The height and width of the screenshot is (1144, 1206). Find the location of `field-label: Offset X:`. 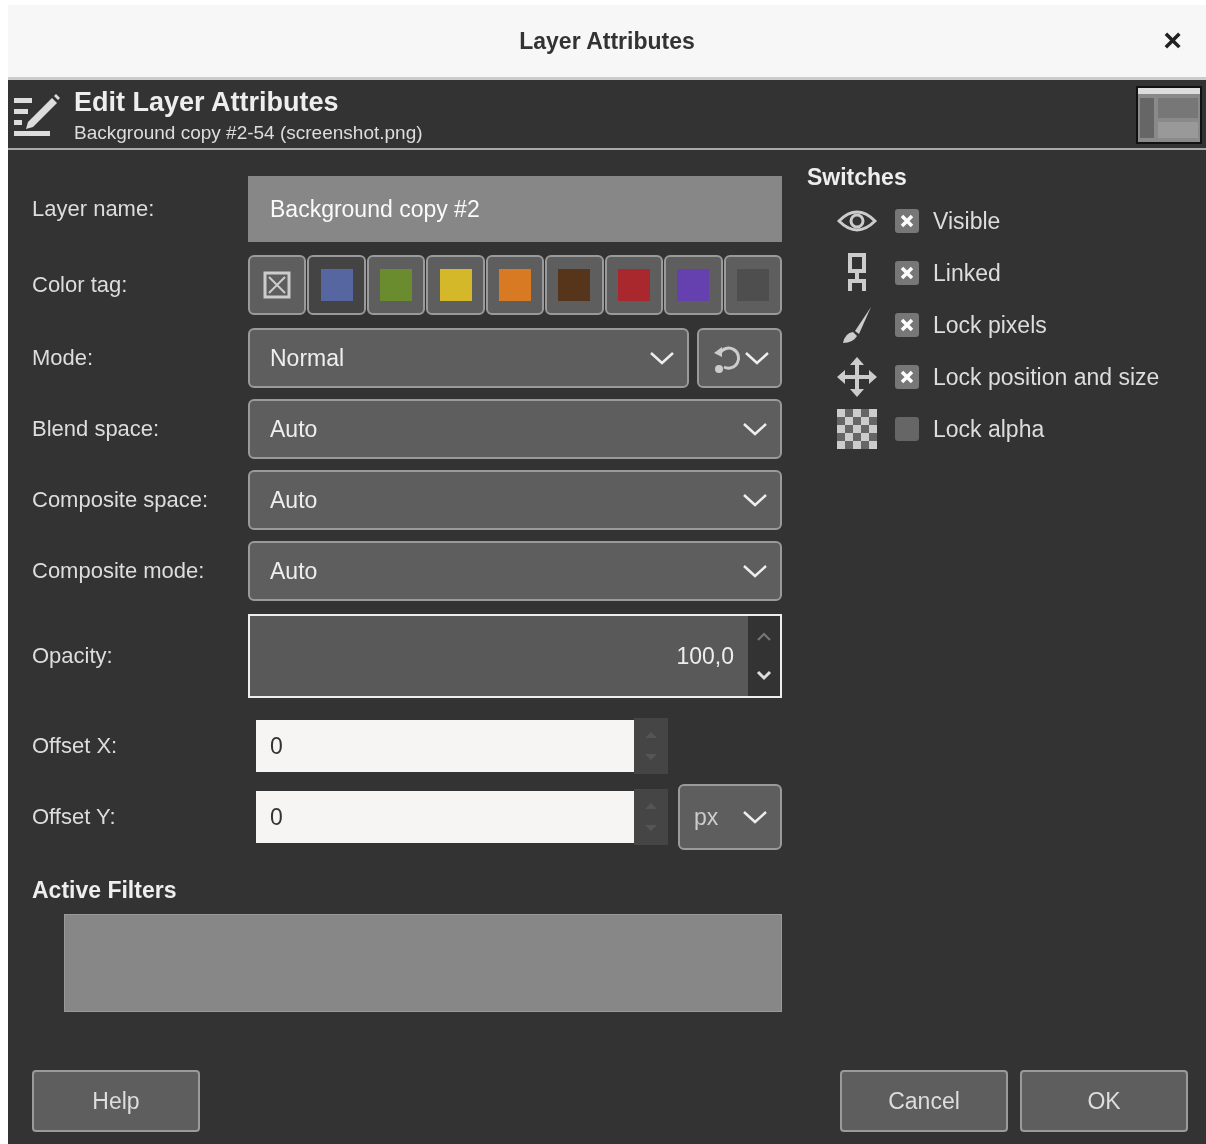

field-label: Offset X: is located at coordinates (75, 746).